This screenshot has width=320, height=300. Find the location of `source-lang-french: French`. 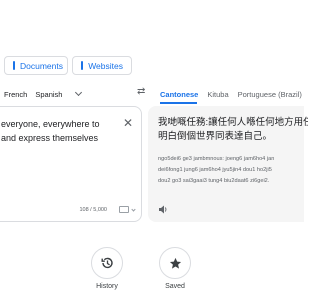

source-lang-french: French is located at coordinates (15, 94).